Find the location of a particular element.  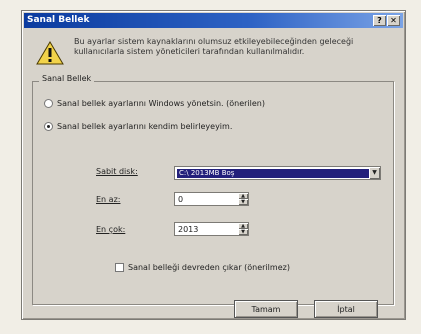

min-spinner: ▲ ▼ is located at coordinates (243, 199).